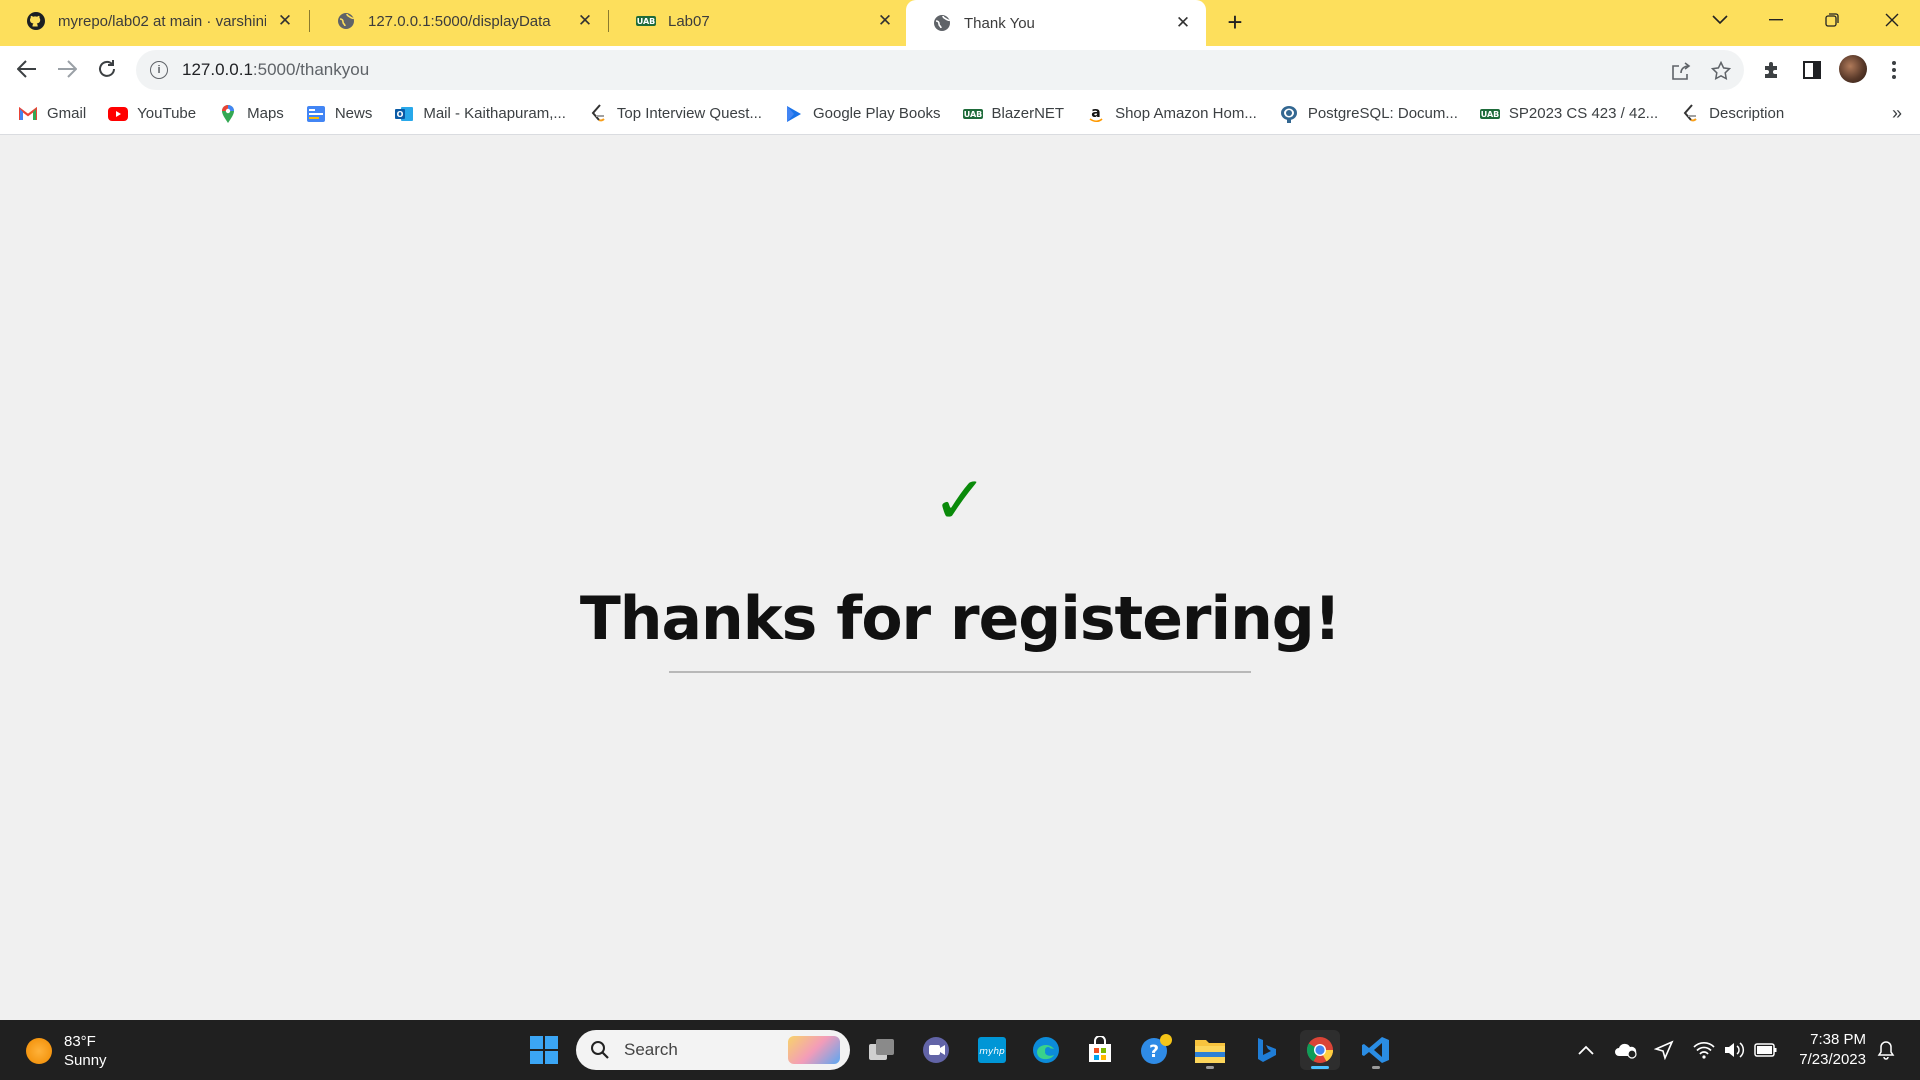  I want to click on start-button, so click(544, 1050).